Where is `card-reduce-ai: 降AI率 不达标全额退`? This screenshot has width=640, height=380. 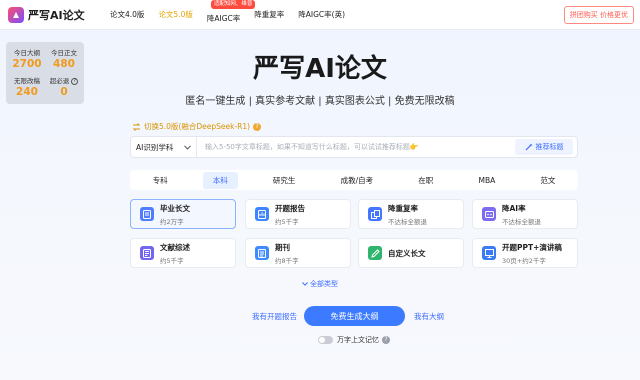
card-reduce-ai: 降AI率 不达标全额退 is located at coordinates (525, 214).